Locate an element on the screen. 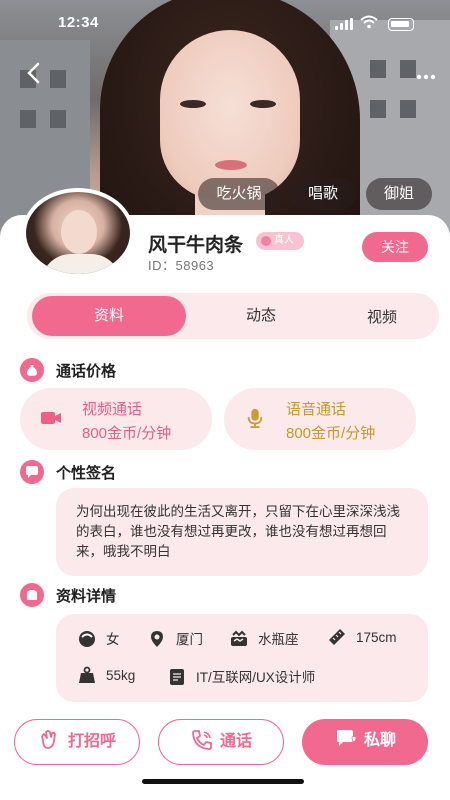 The width and height of the screenshot is (450, 800). voice-call-label: 语音通话 is located at coordinates (316, 409).